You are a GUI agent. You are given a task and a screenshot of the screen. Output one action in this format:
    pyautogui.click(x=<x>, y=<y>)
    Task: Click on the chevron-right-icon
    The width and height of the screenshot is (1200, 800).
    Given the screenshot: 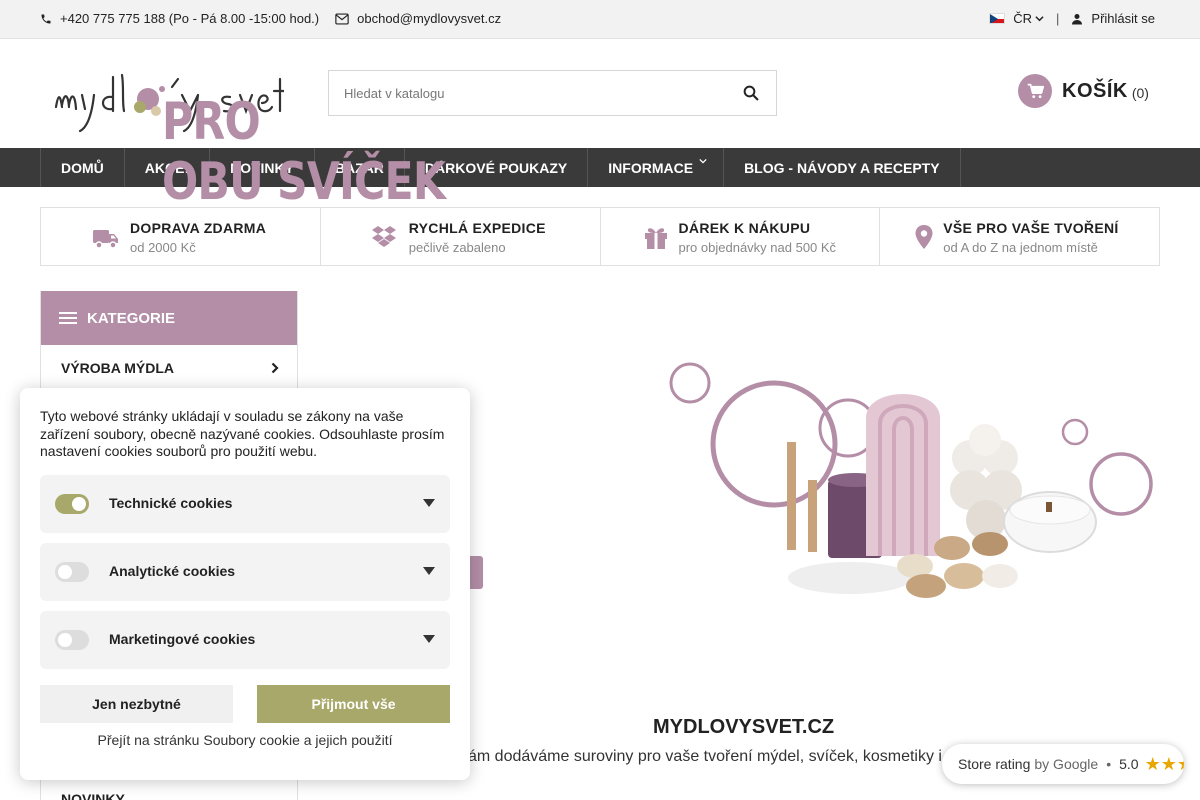 What is the action you would take?
    pyautogui.click(x=275, y=368)
    